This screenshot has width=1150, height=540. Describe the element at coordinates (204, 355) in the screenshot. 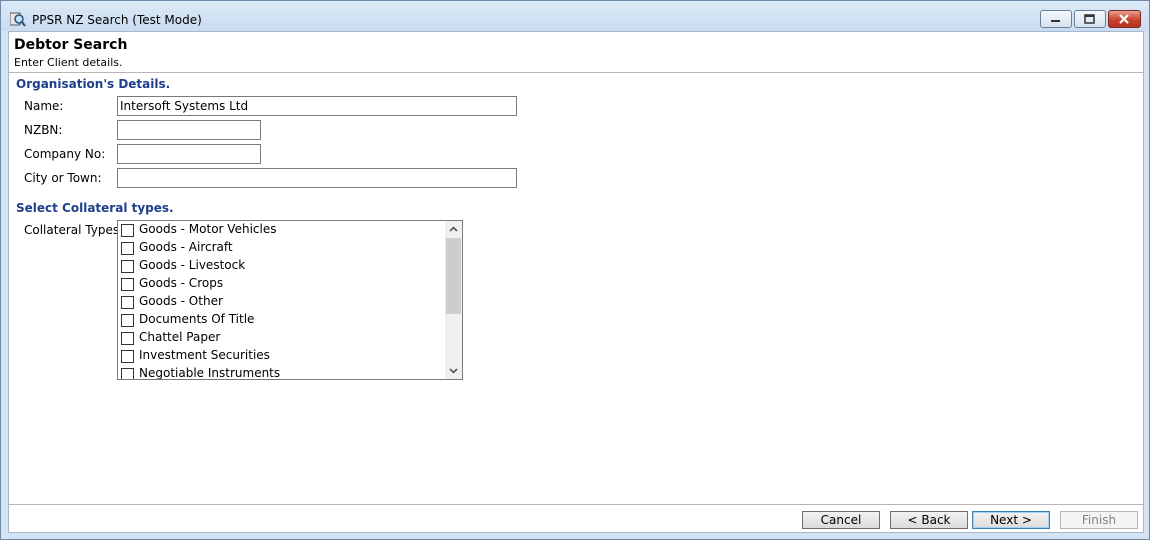

I see `list-item-label: Investment Securities` at that location.